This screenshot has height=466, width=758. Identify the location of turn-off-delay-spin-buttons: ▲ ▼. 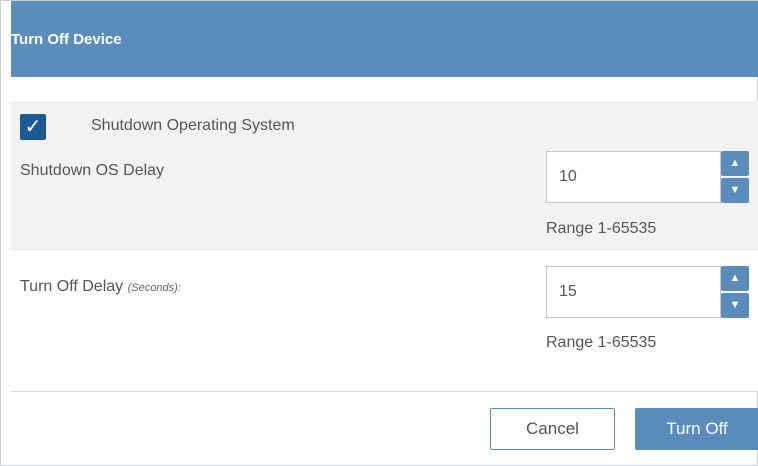
(735, 292).